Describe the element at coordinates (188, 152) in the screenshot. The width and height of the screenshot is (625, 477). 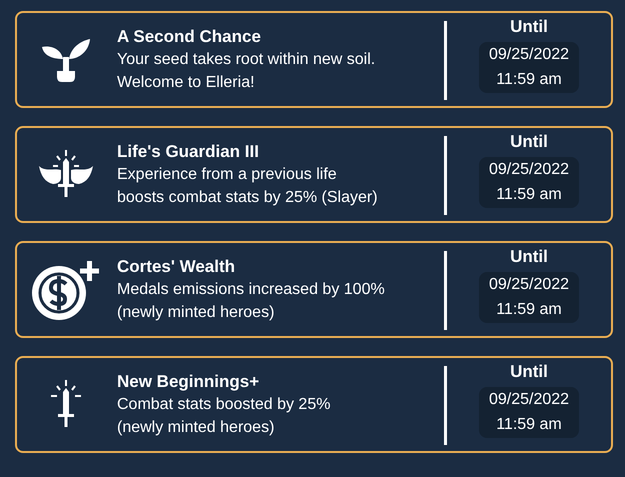
I see `buff-title: Life's Guardian III` at that location.